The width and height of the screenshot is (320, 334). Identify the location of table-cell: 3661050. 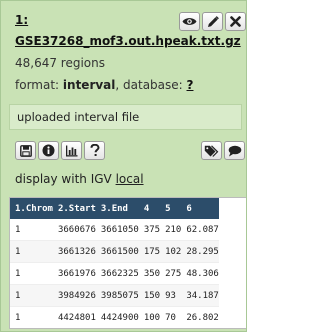
(117, 230).